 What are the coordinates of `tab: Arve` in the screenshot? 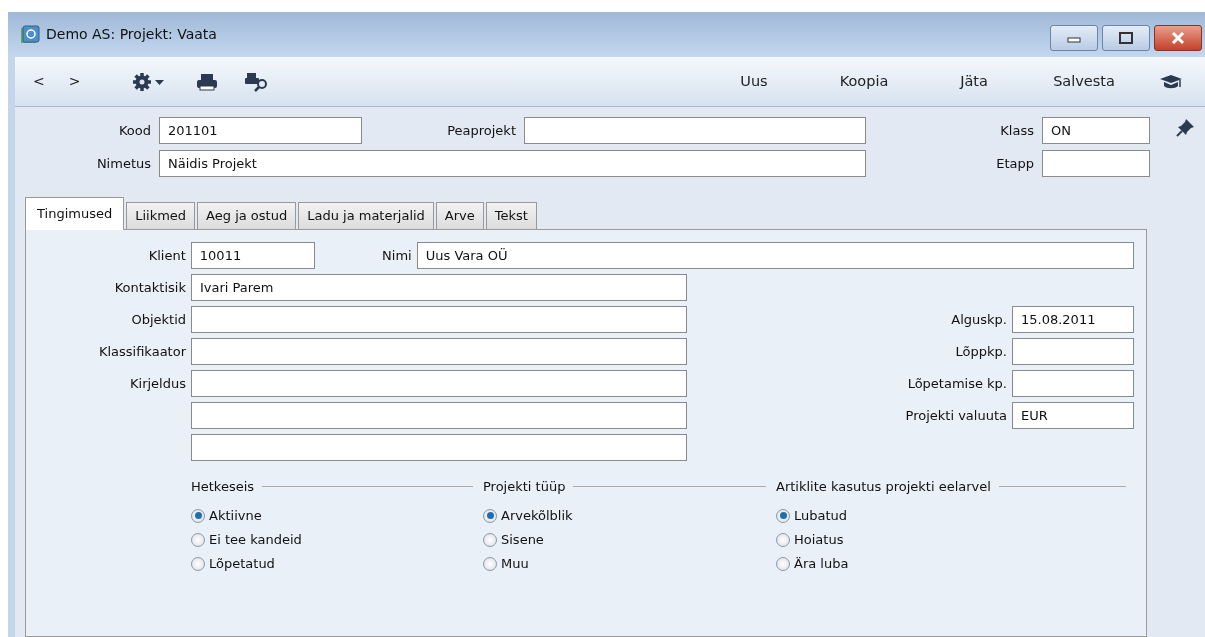 It's located at (459, 215).